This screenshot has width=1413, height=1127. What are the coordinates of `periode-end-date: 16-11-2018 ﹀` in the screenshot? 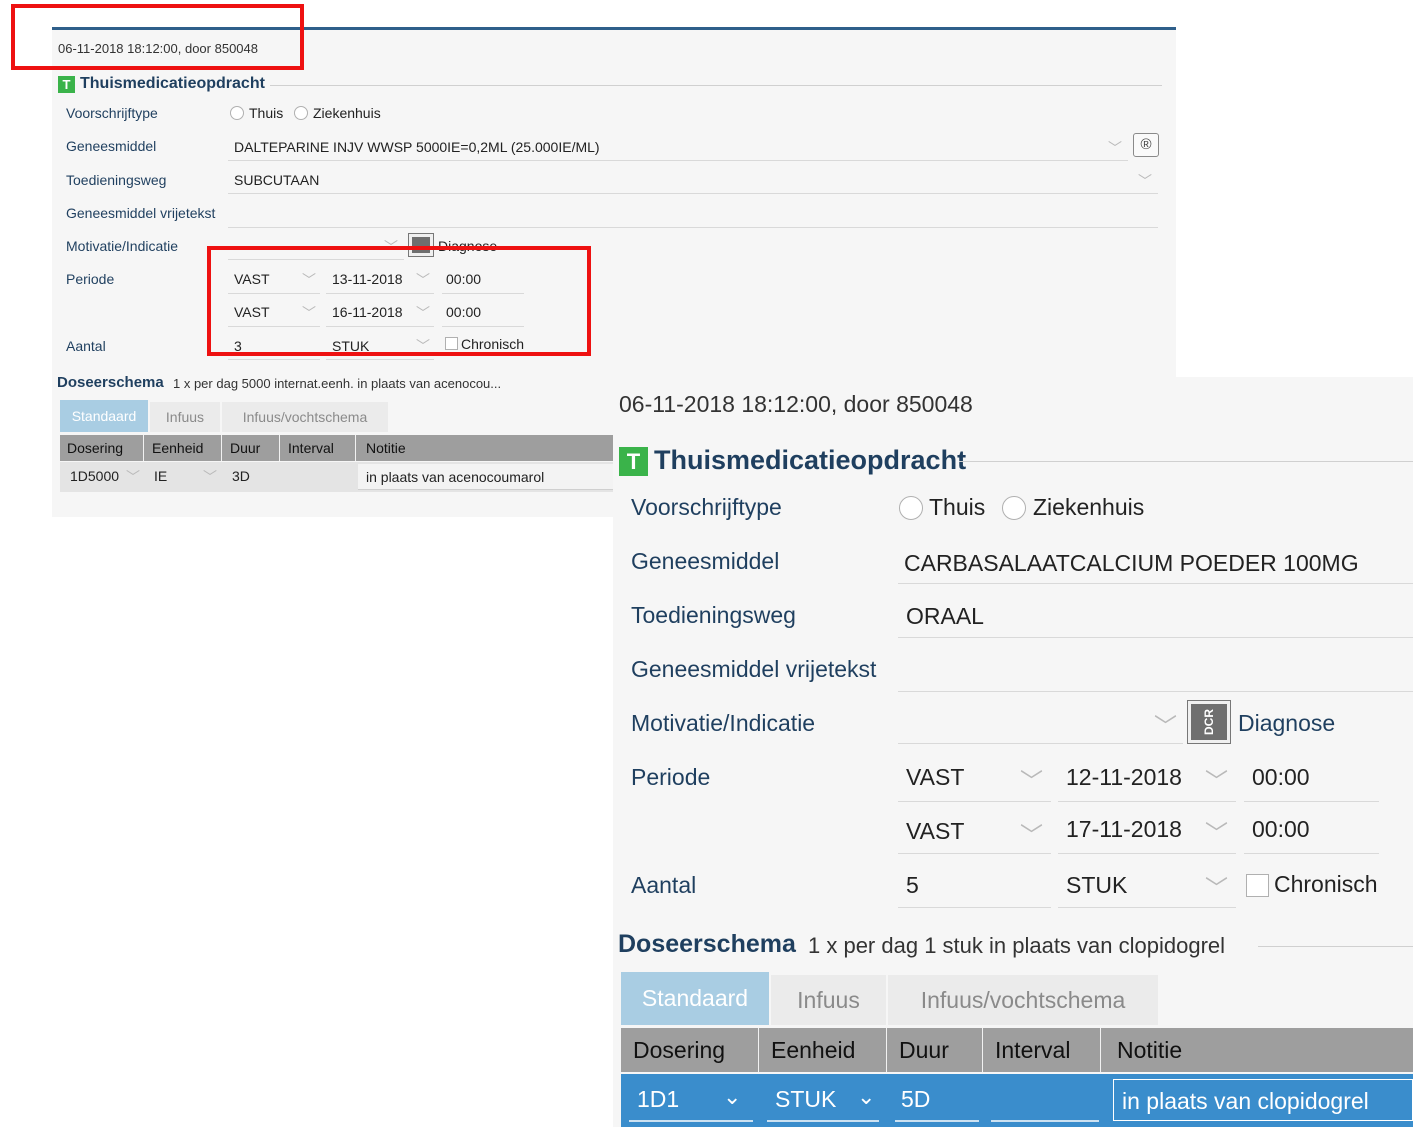 It's located at (380, 313).